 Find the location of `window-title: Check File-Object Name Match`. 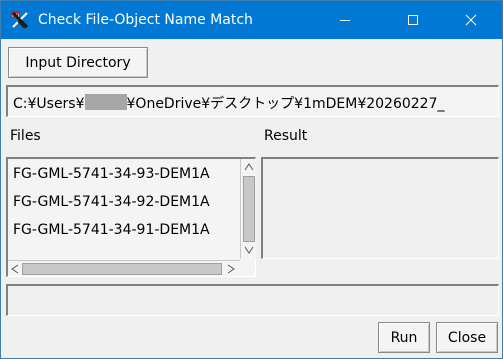

window-title: Check File-Object Name Match is located at coordinates (145, 20).